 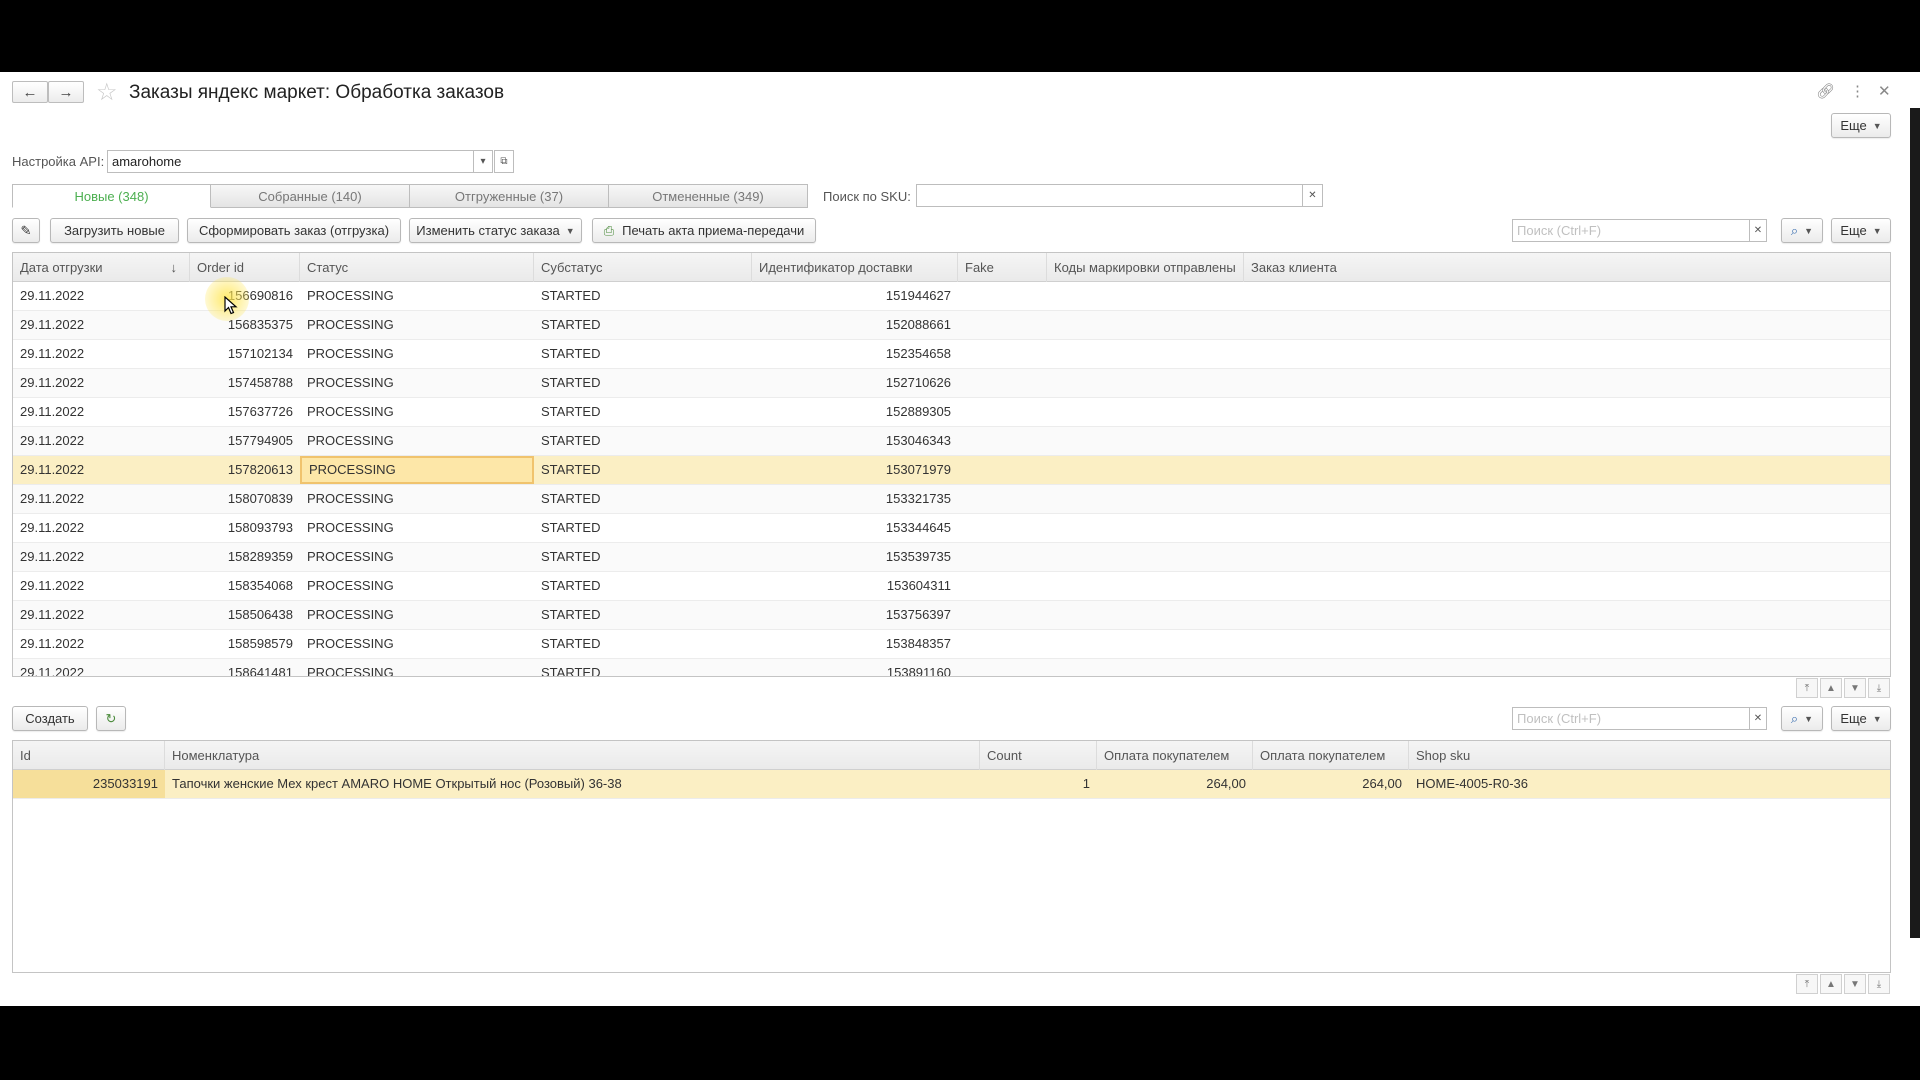 What do you see at coordinates (1855, 984) in the screenshot?
I see `items-scroll-down-button: ▼` at bounding box center [1855, 984].